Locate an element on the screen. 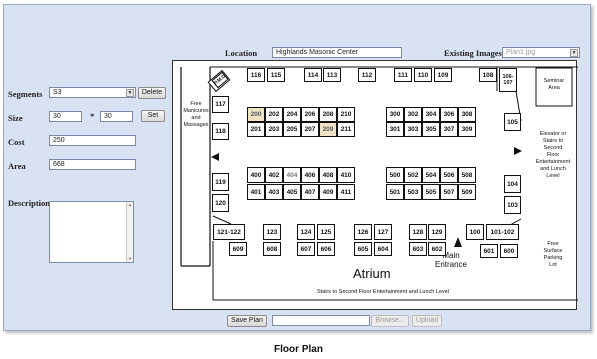 This screenshot has height=359, width=597. booth-106-107: 106-107 is located at coordinates (508, 80).